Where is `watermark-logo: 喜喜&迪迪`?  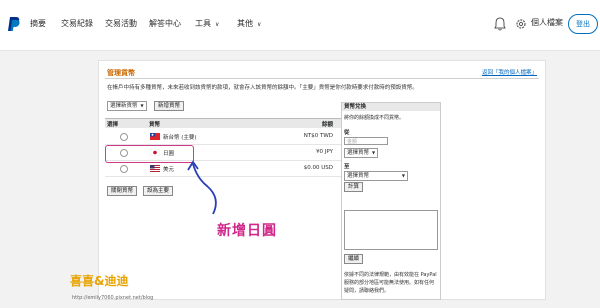 watermark-logo: 喜喜&迪迪 is located at coordinates (99, 280).